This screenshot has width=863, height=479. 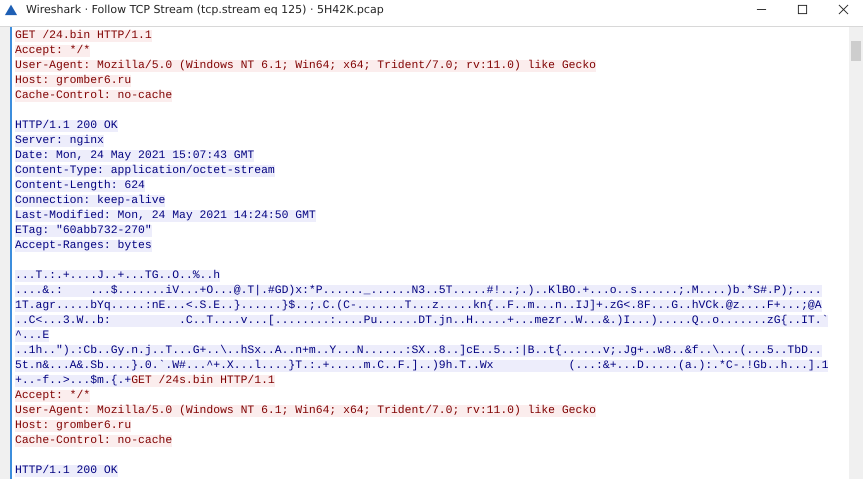 What do you see at coordinates (11, 9) in the screenshot?
I see `app-icon` at bounding box center [11, 9].